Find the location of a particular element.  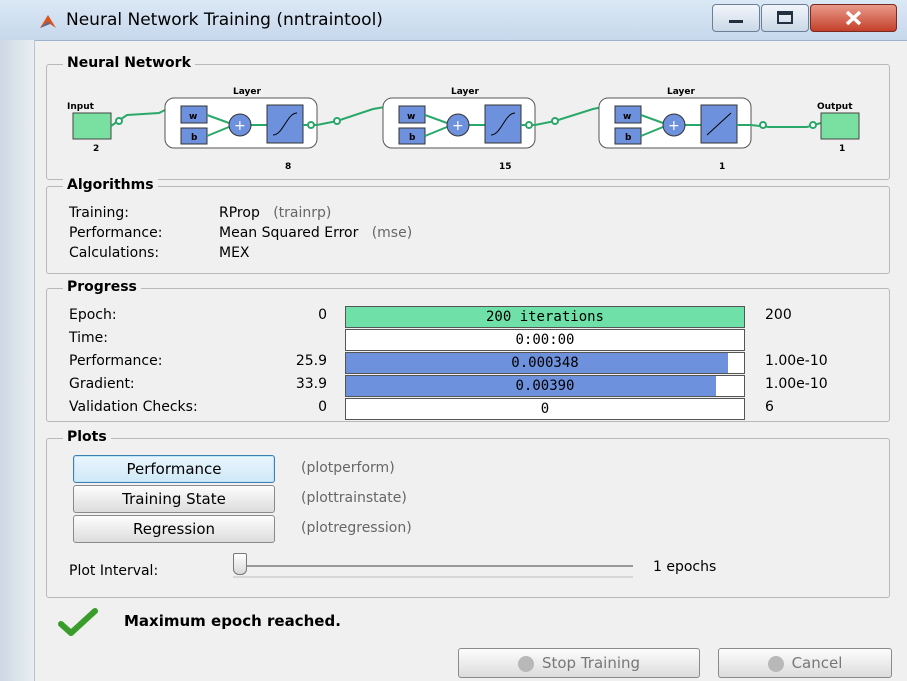

progress-label: Gradient: is located at coordinates (102, 384).